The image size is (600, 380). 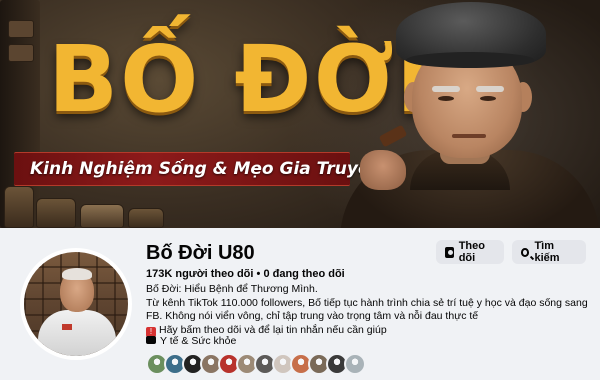 What do you see at coordinates (449, 252) in the screenshot?
I see `follow-icon` at bounding box center [449, 252].